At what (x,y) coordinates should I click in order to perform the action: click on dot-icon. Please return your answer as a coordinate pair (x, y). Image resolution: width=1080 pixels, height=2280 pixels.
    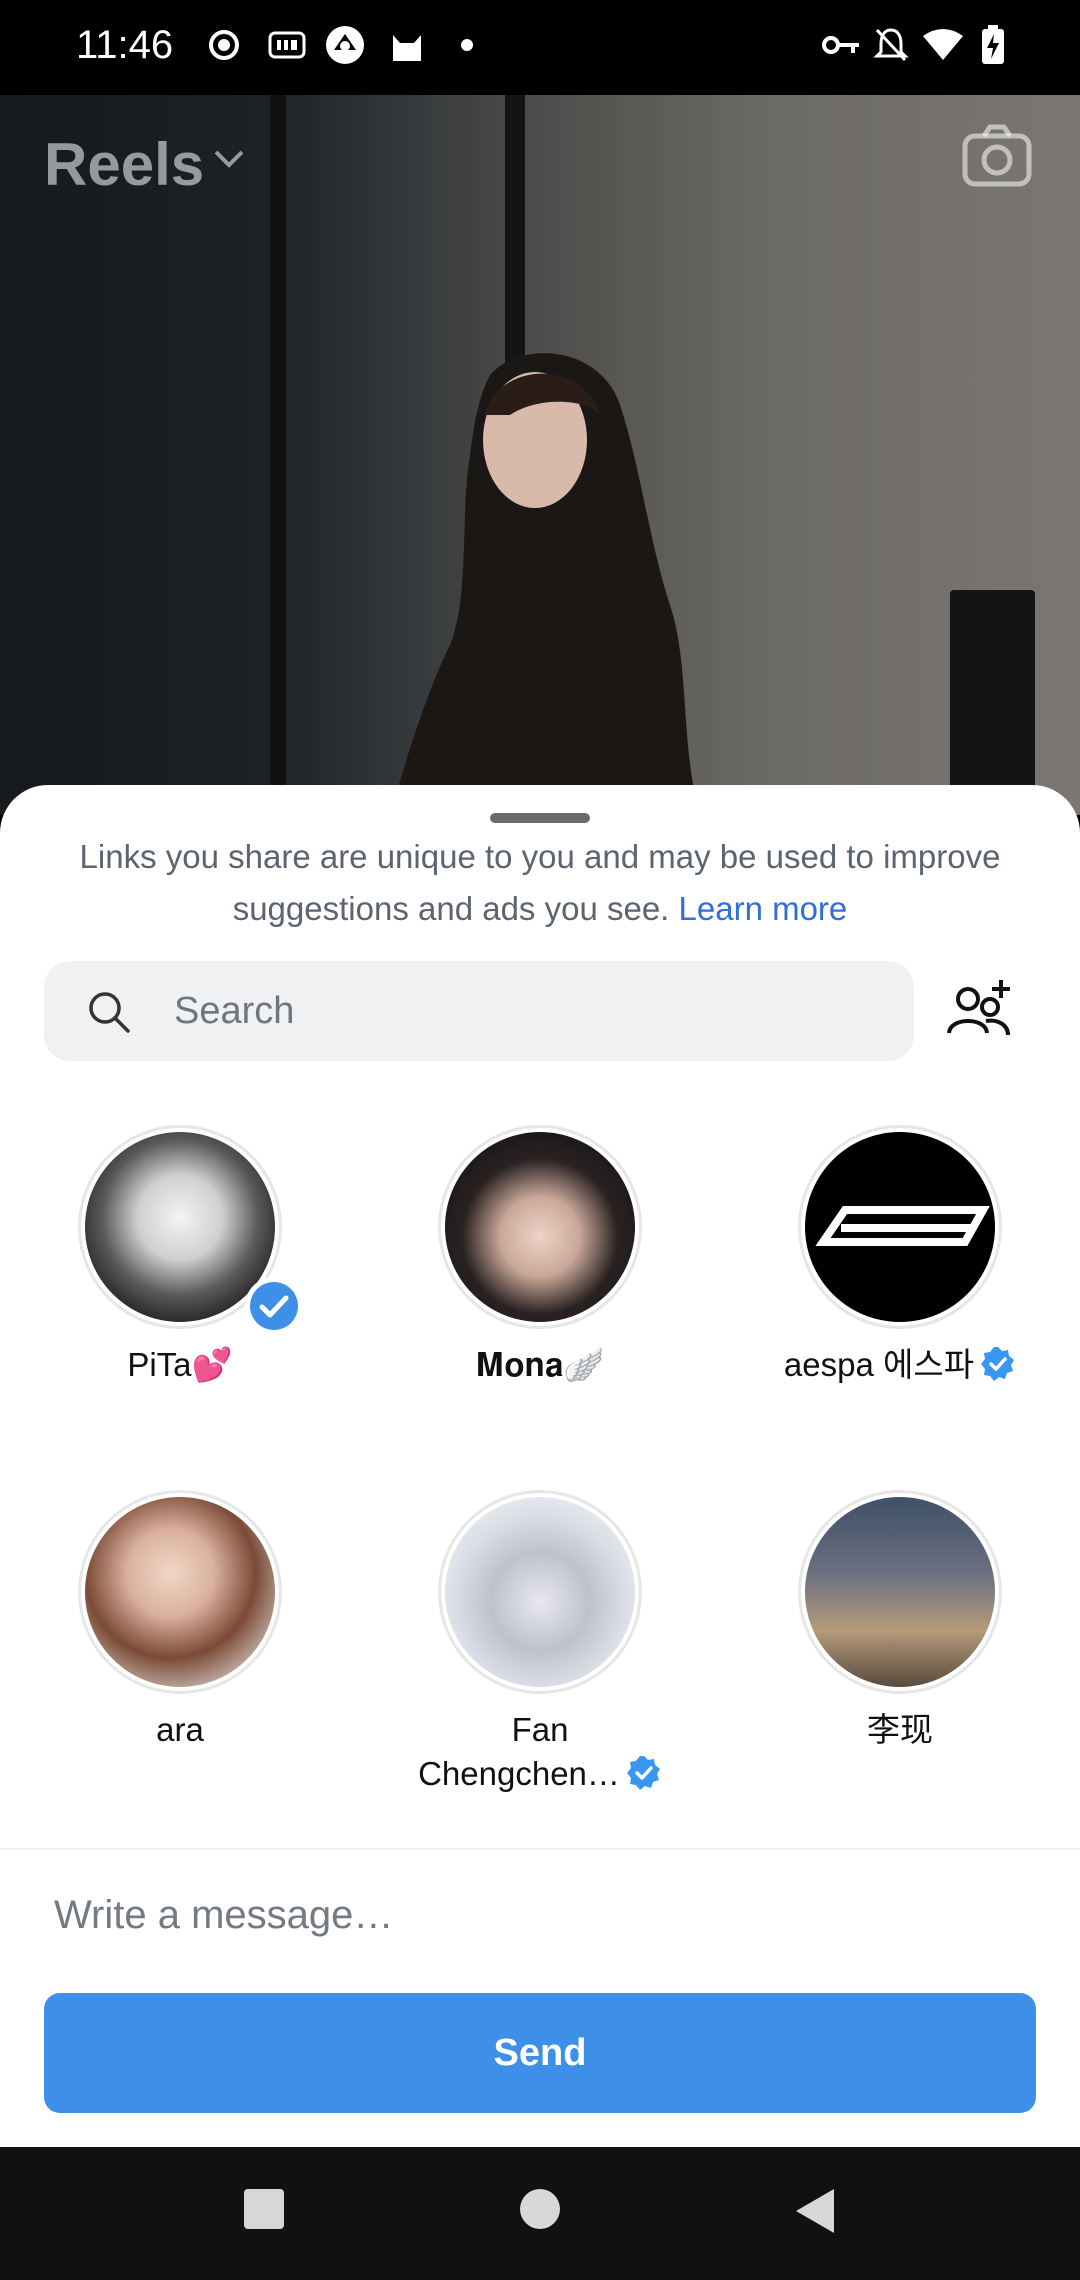
    Looking at the image, I should click on (467, 45).